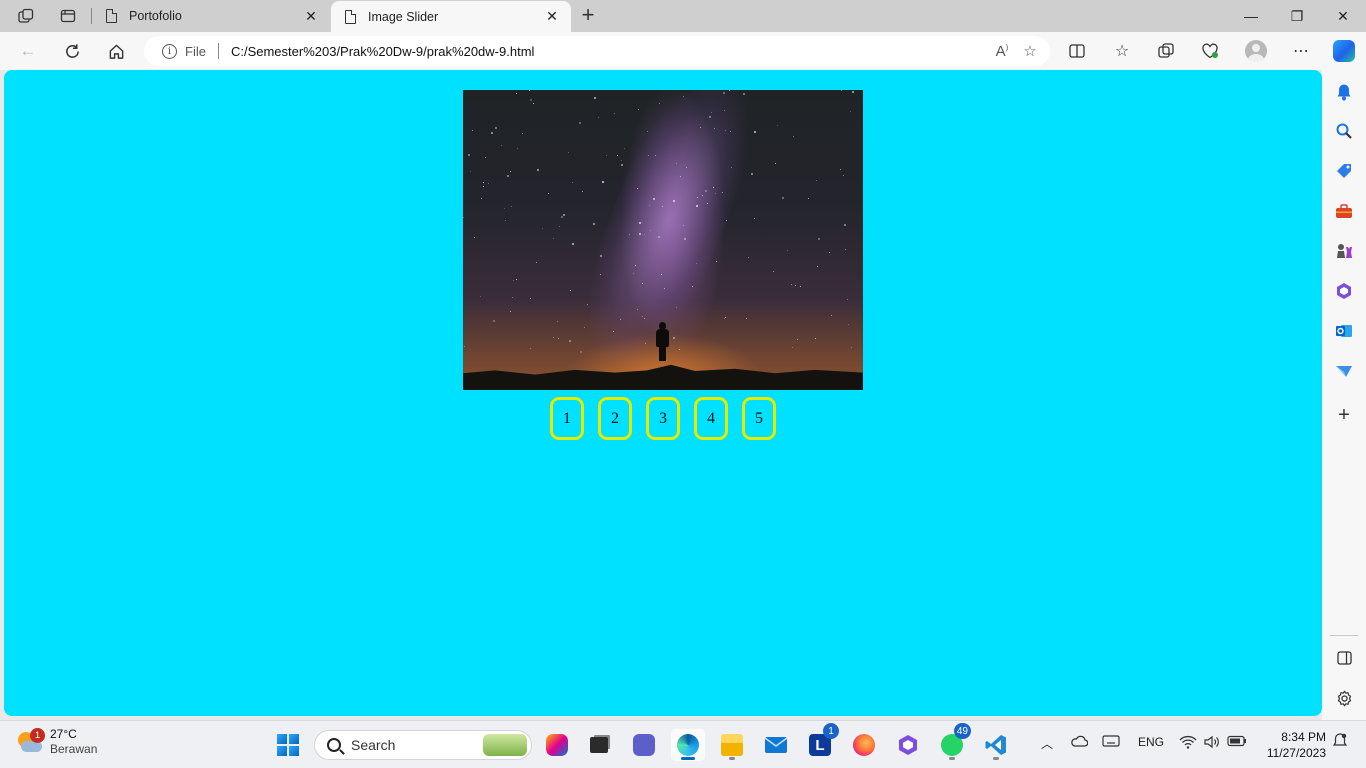 The image size is (1366, 768). Describe the element at coordinates (1344, 331) in the screenshot. I see `outlook-icon` at that location.